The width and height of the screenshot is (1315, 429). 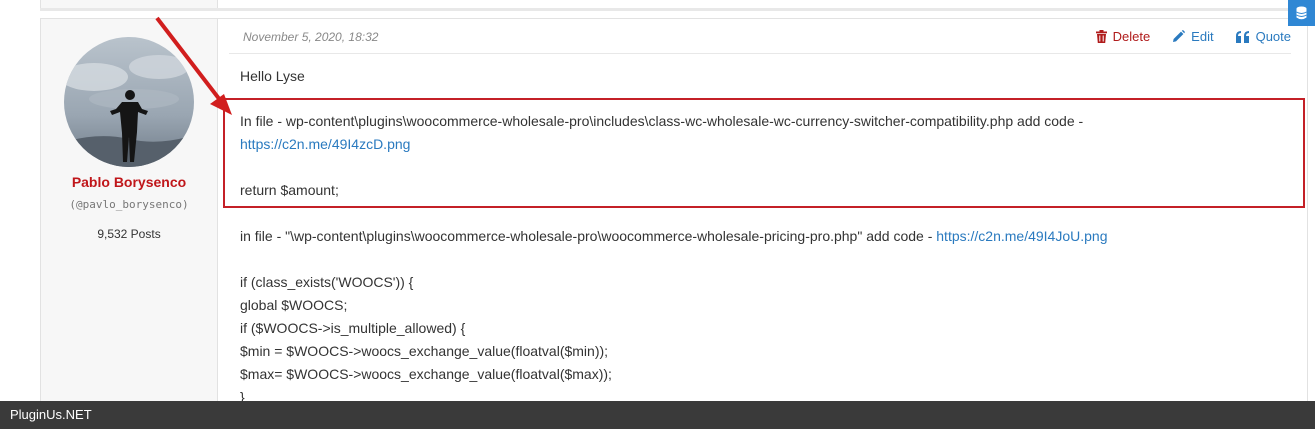 I want to click on quote-label: Quote, so click(x=1273, y=36).